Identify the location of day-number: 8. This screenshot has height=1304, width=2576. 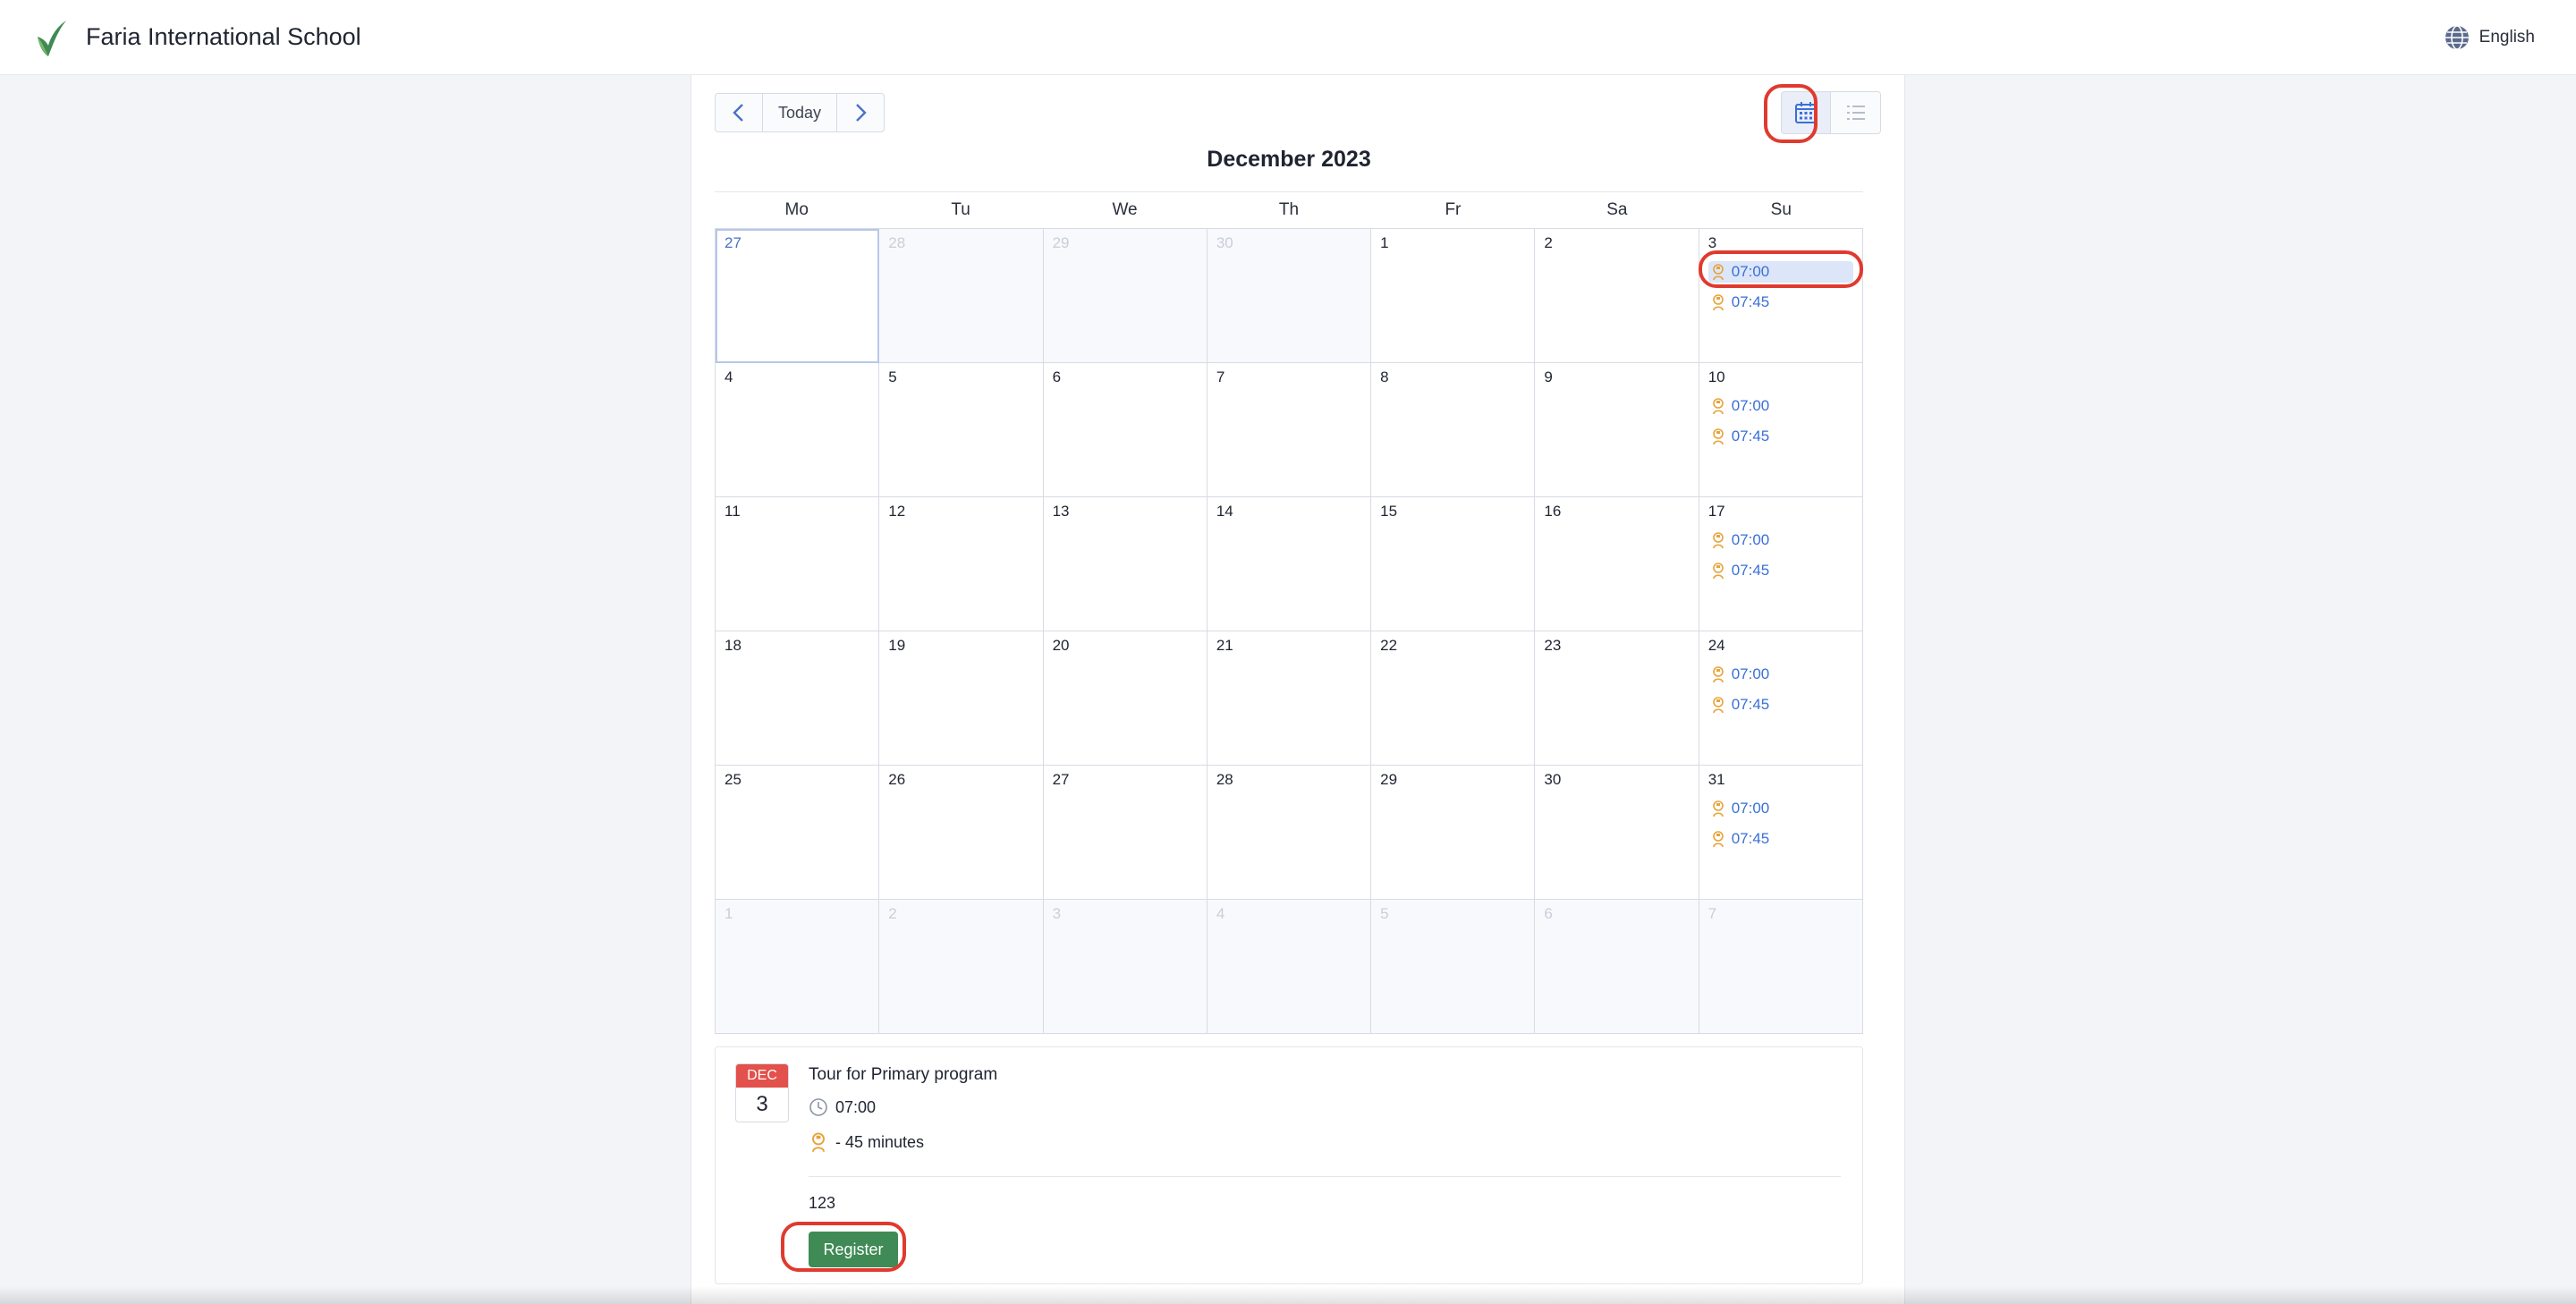
(1384, 376).